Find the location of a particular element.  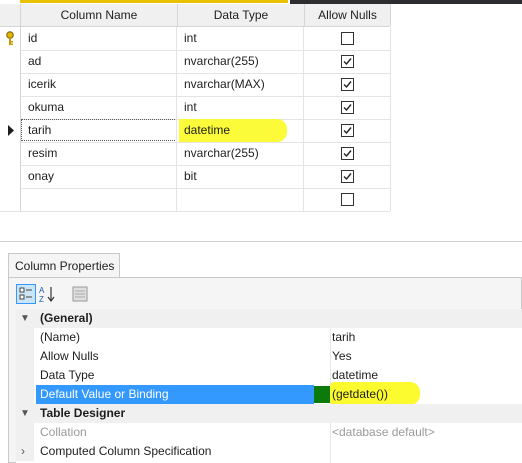

row-selector-header is located at coordinates (10, 15).